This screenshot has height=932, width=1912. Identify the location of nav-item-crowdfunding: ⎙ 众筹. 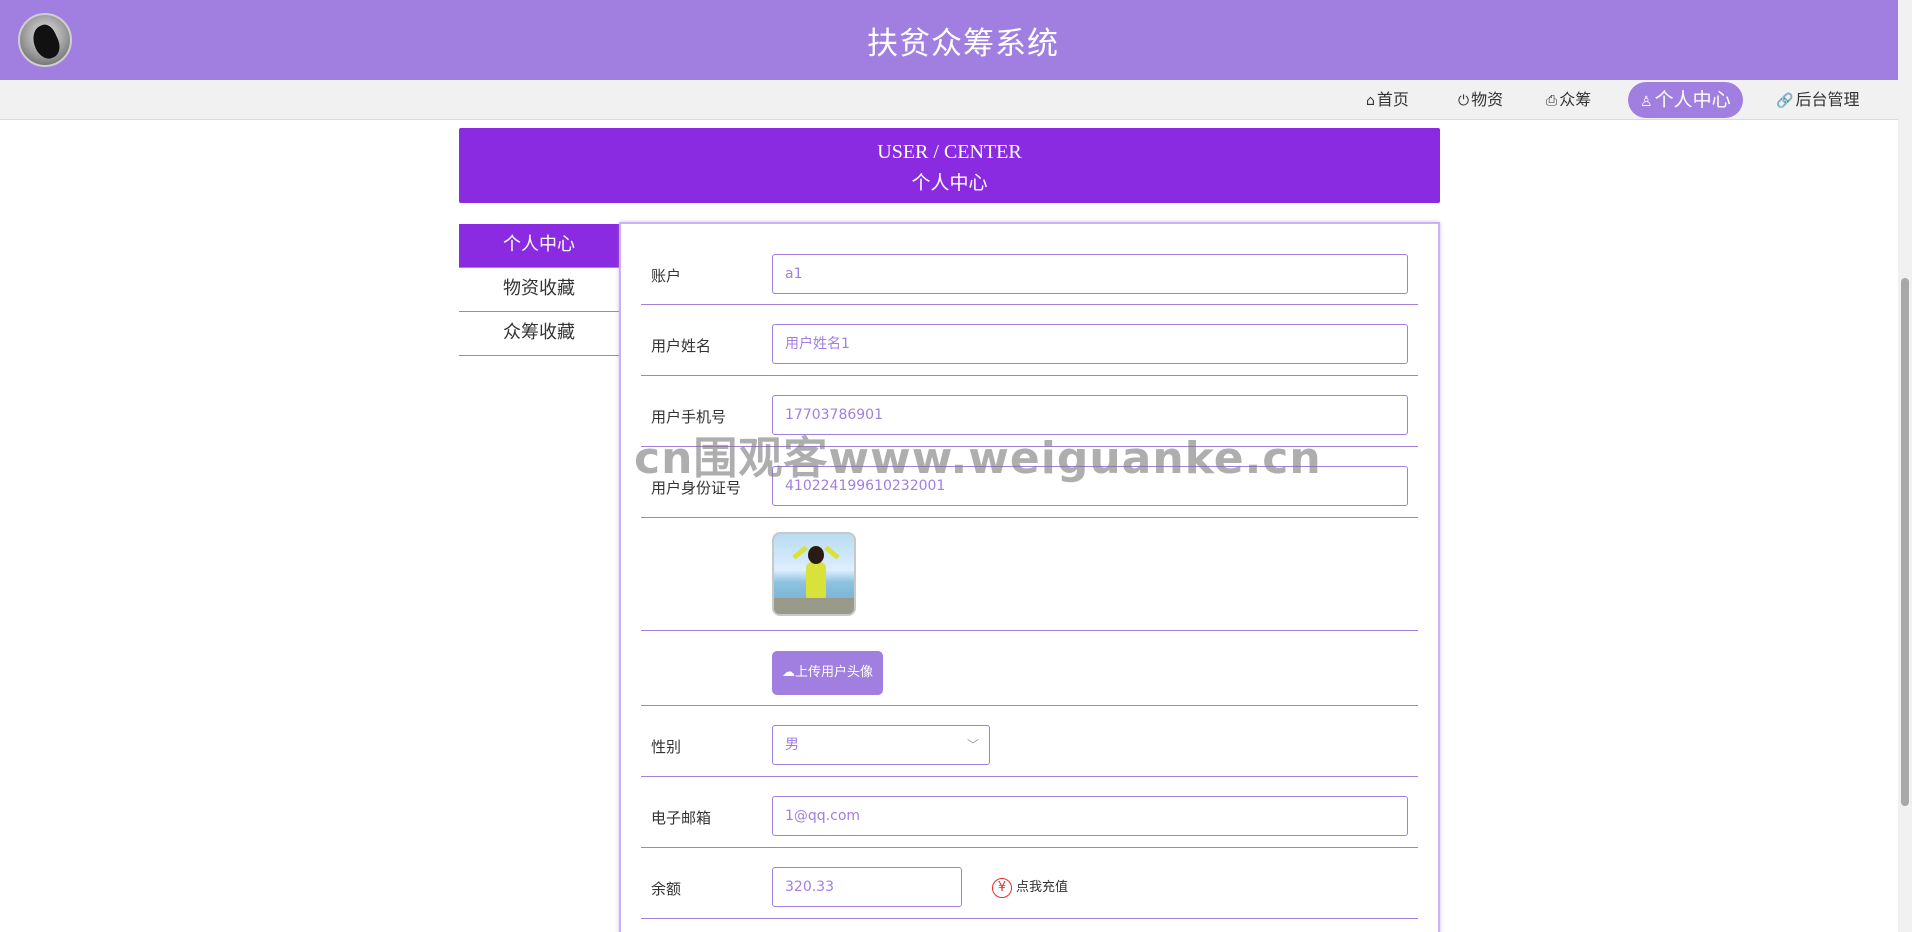
(1568, 100).